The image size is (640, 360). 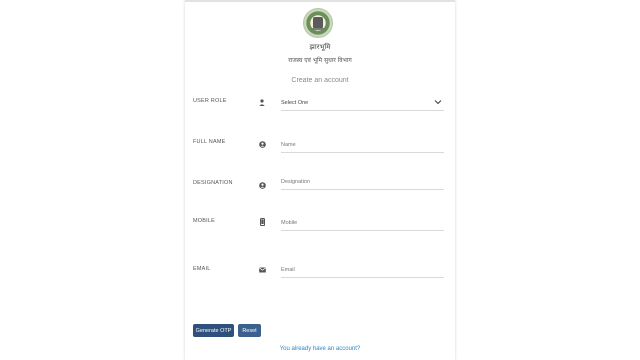 I want to click on brand-title: झारभूमि, so click(x=320, y=47).